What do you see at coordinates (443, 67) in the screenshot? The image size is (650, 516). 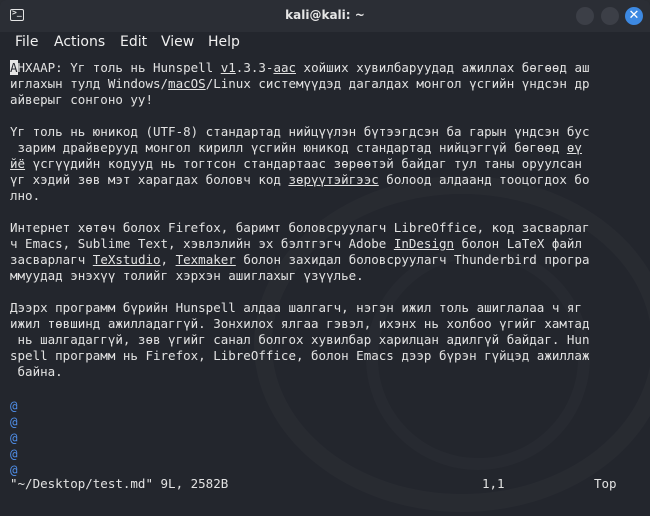 I see `text-segment: хойших хувилбаруудад ажиллах бөгөөд аш` at bounding box center [443, 67].